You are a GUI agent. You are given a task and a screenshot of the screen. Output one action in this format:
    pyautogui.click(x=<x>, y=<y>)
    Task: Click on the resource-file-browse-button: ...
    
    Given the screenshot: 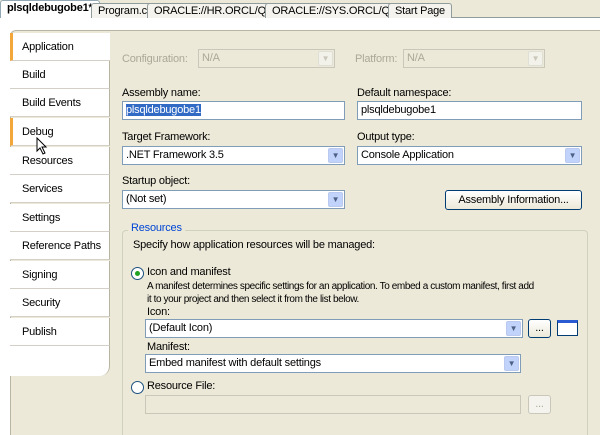 What is the action you would take?
    pyautogui.click(x=539, y=404)
    